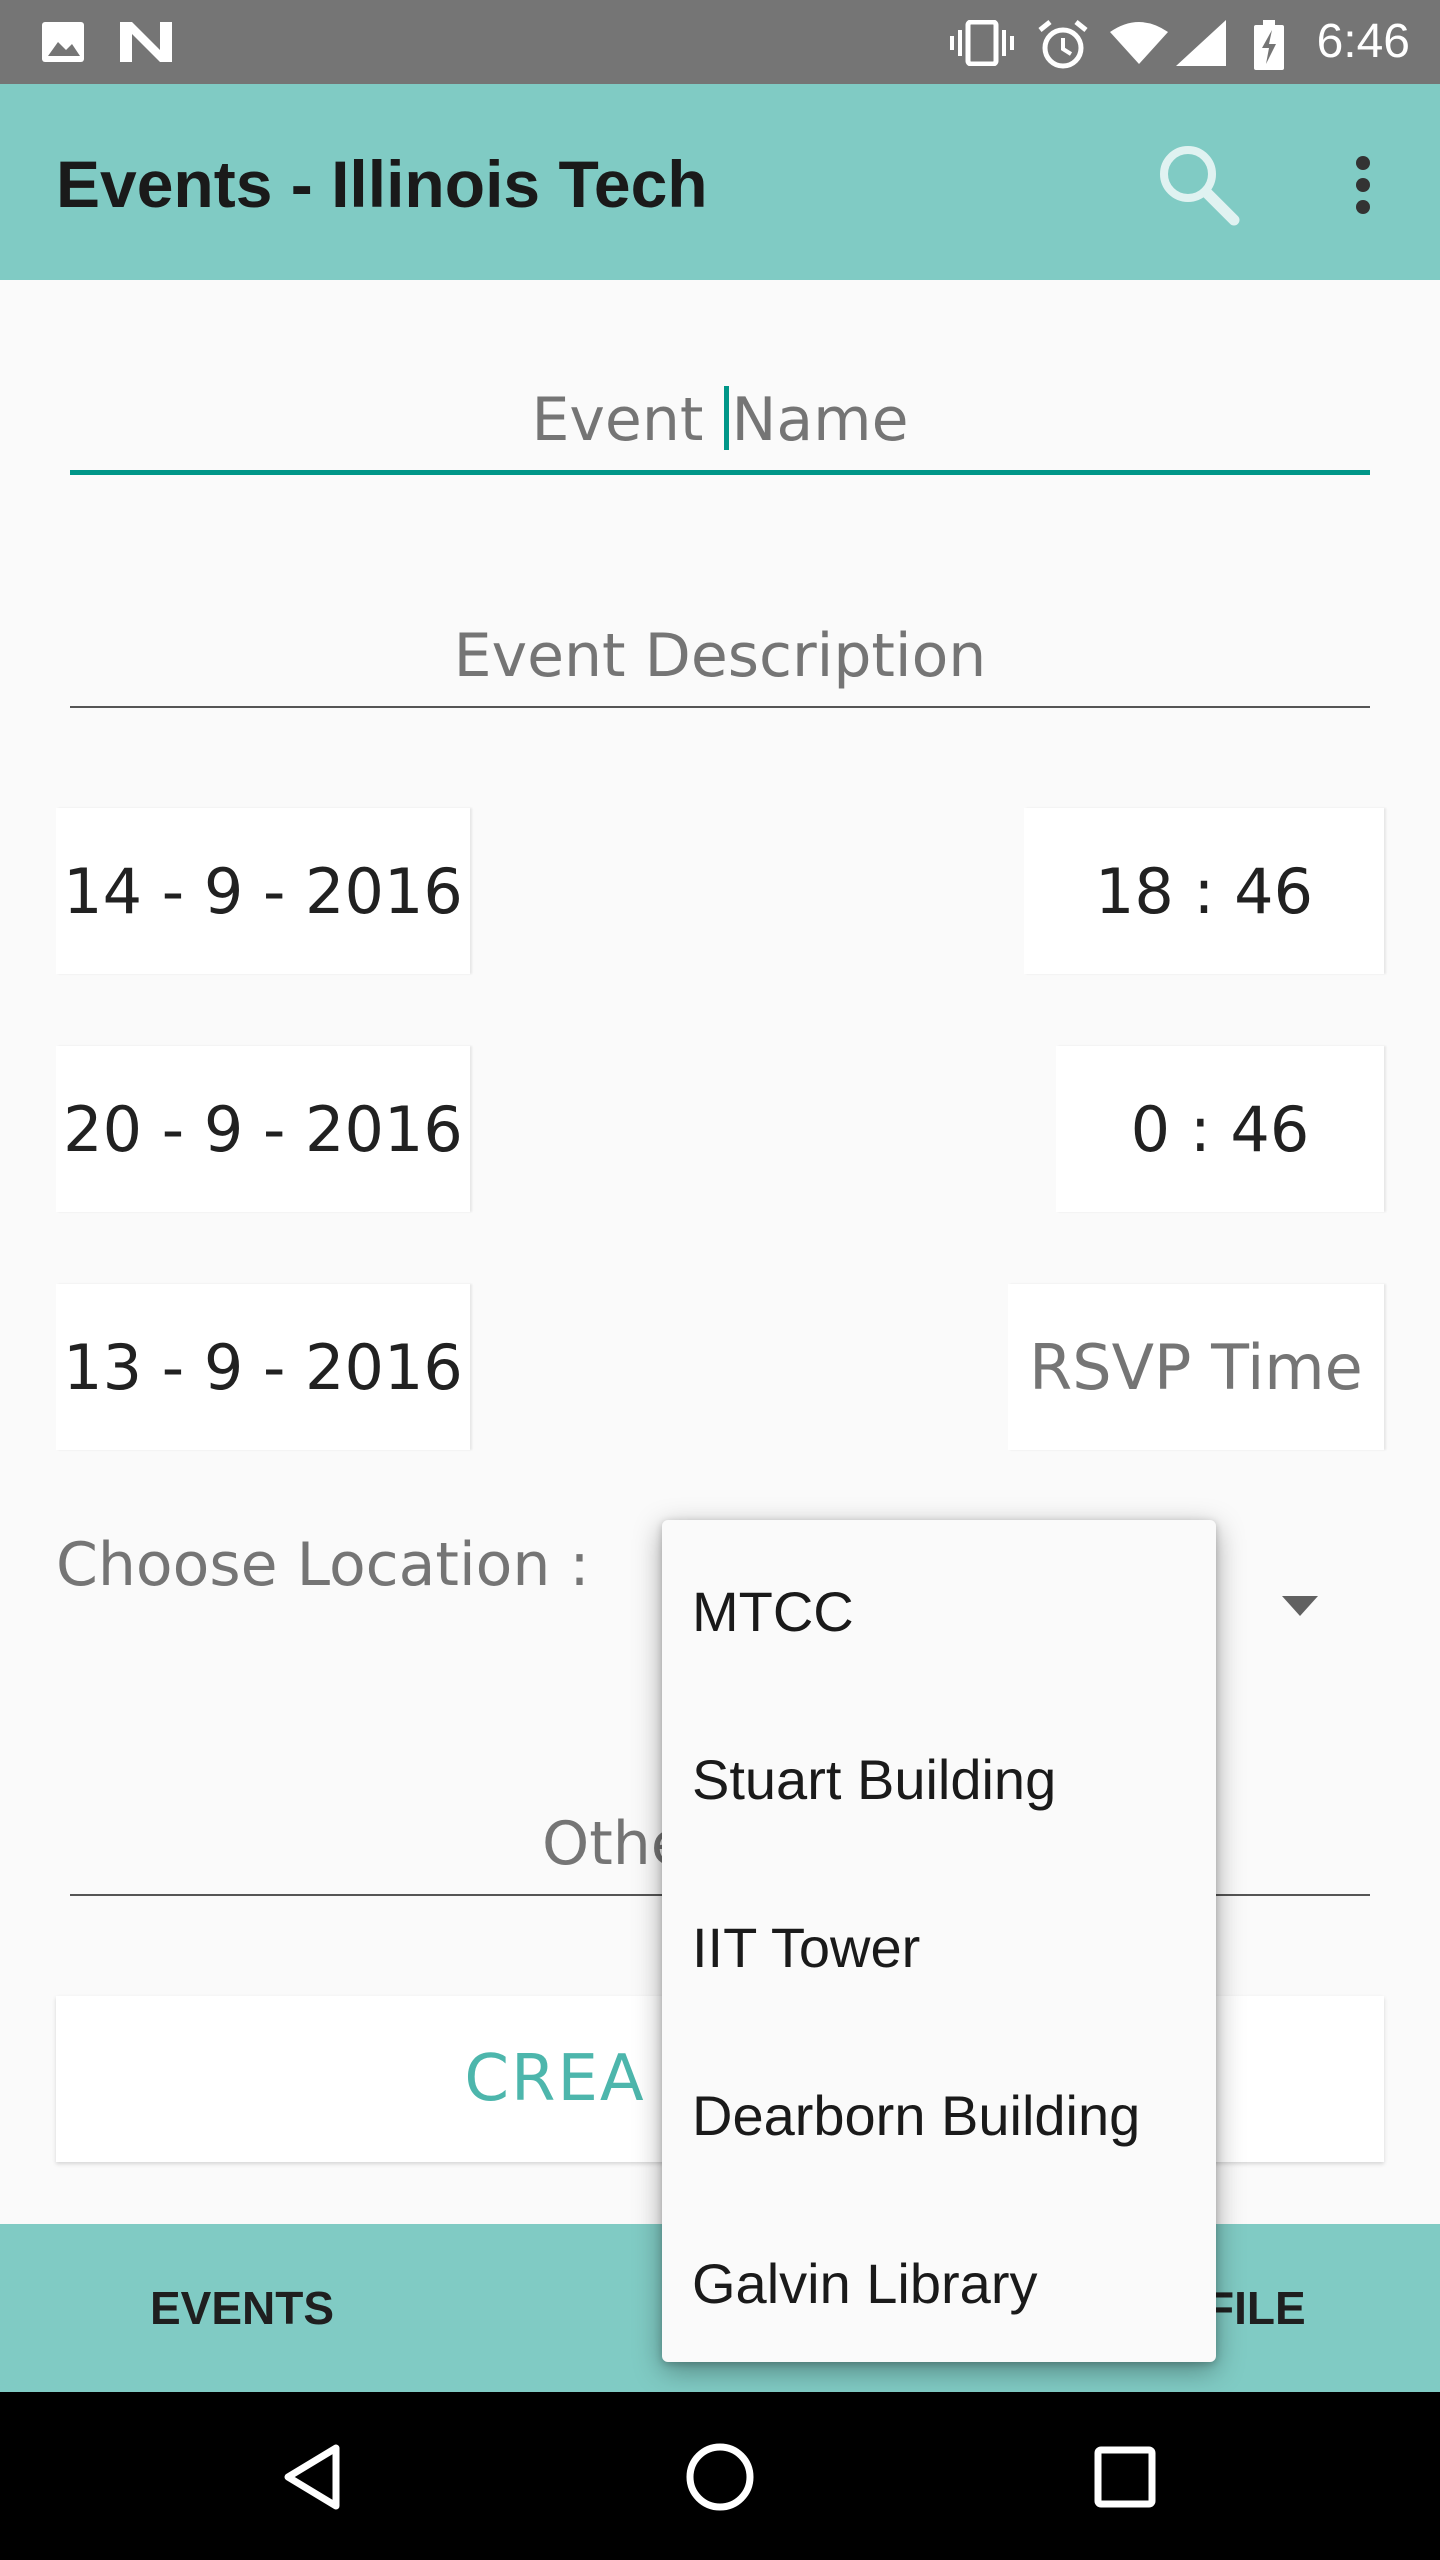 The width and height of the screenshot is (1440, 2560). I want to click on event-description-placeholder: Event Description, so click(720, 656).